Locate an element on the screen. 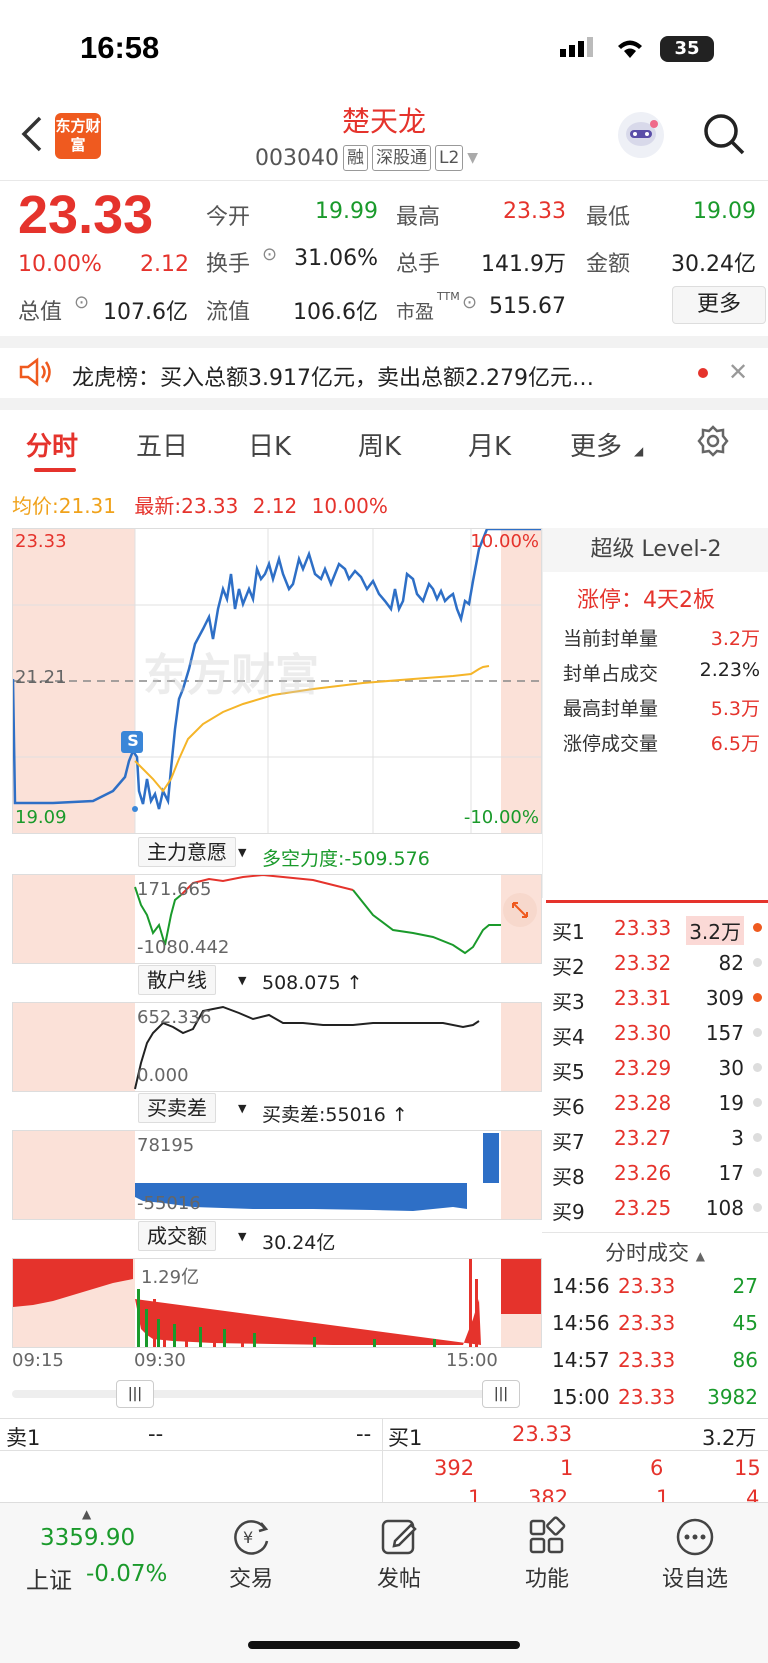 This screenshot has width=768, height=1663. open-value: 19.99 is located at coordinates (346, 211).